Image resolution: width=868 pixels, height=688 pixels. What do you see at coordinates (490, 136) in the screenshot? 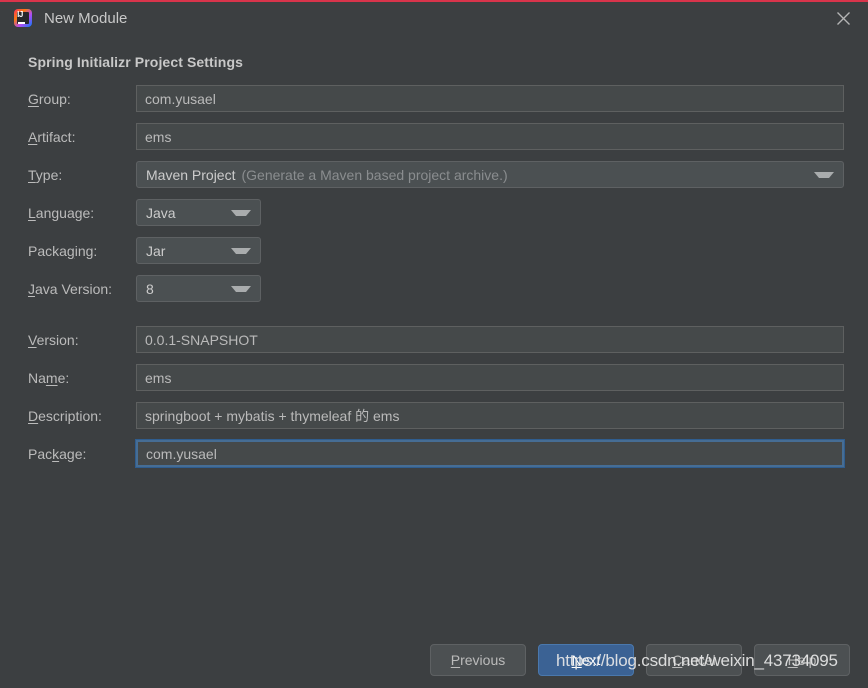
I see `artifact-input: ems` at bounding box center [490, 136].